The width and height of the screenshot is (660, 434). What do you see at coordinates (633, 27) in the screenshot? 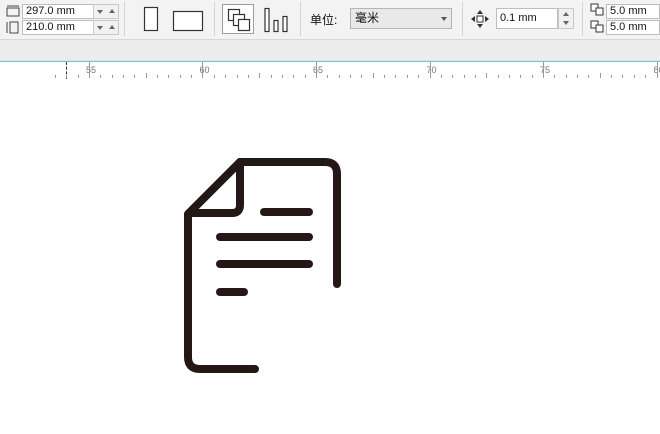
I see `duplicate-y-field: 5.0 mm` at bounding box center [633, 27].